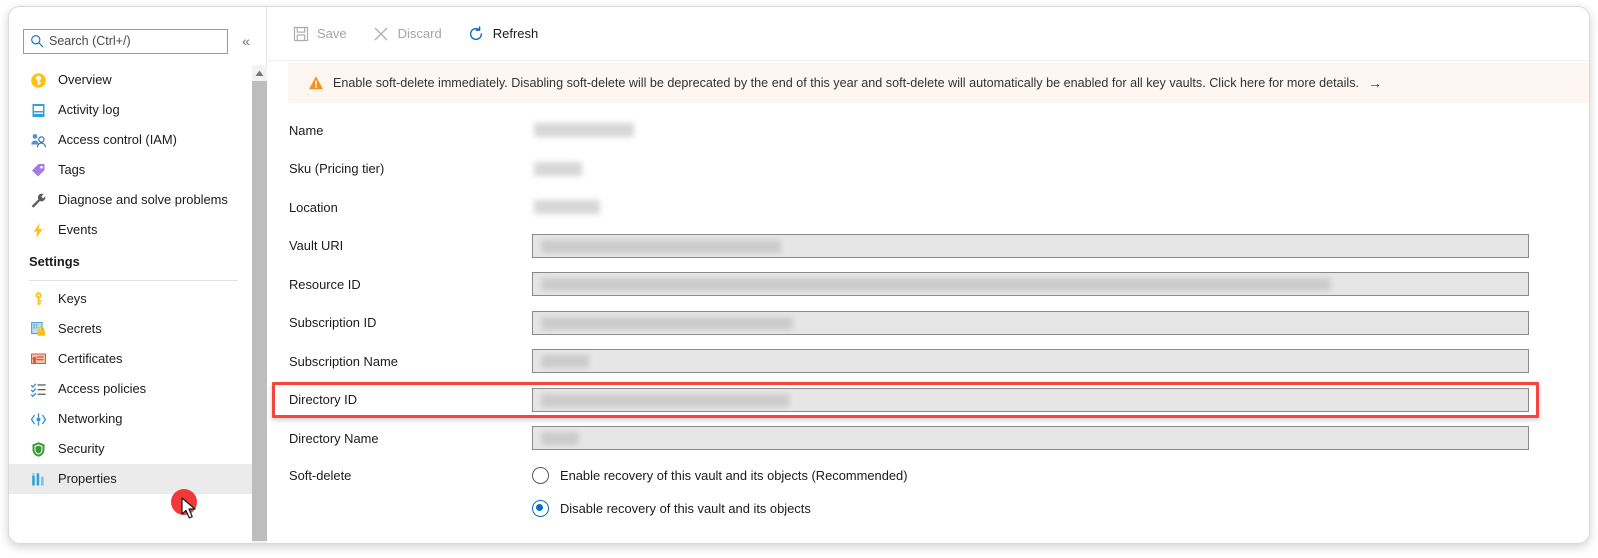 This screenshot has height=558, width=1598. Describe the element at coordinates (78, 229) in the screenshot. I see `sidebar-item-label: Events` at that location.